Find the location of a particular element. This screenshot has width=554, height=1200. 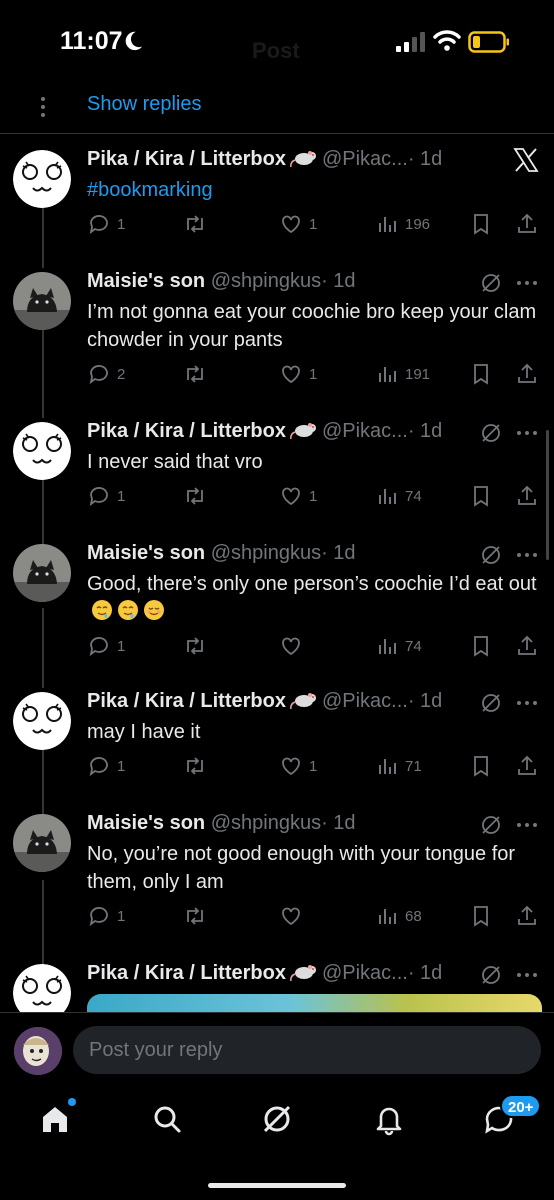

share-icon is located at coordinates (527, 495).